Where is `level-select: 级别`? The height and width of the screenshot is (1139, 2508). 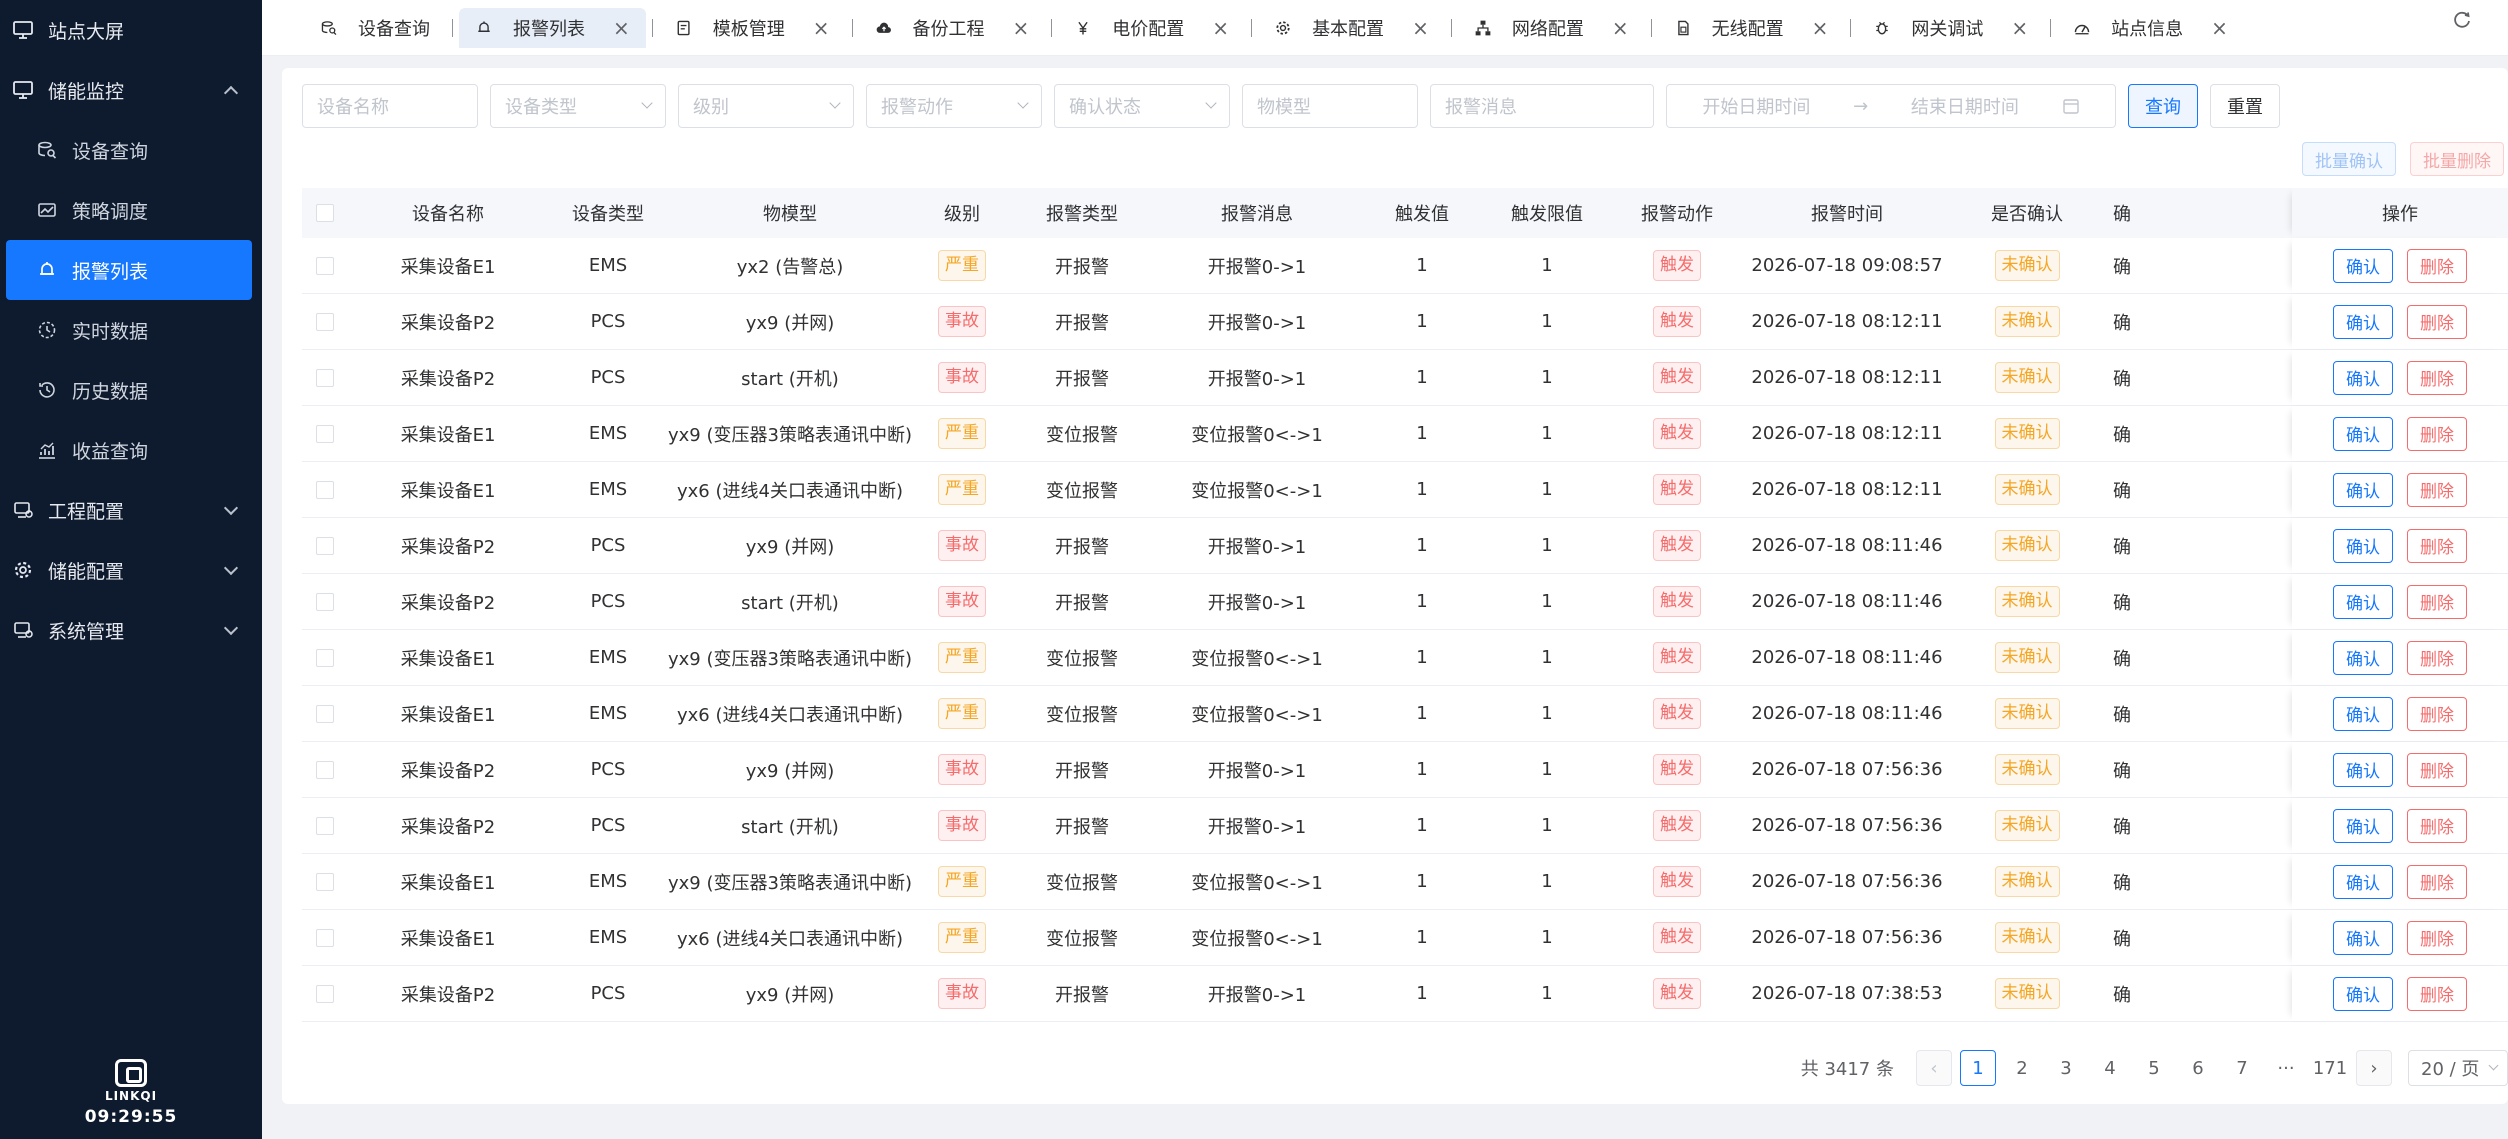 level-select: 级别 is located at coordinates (766, 106).